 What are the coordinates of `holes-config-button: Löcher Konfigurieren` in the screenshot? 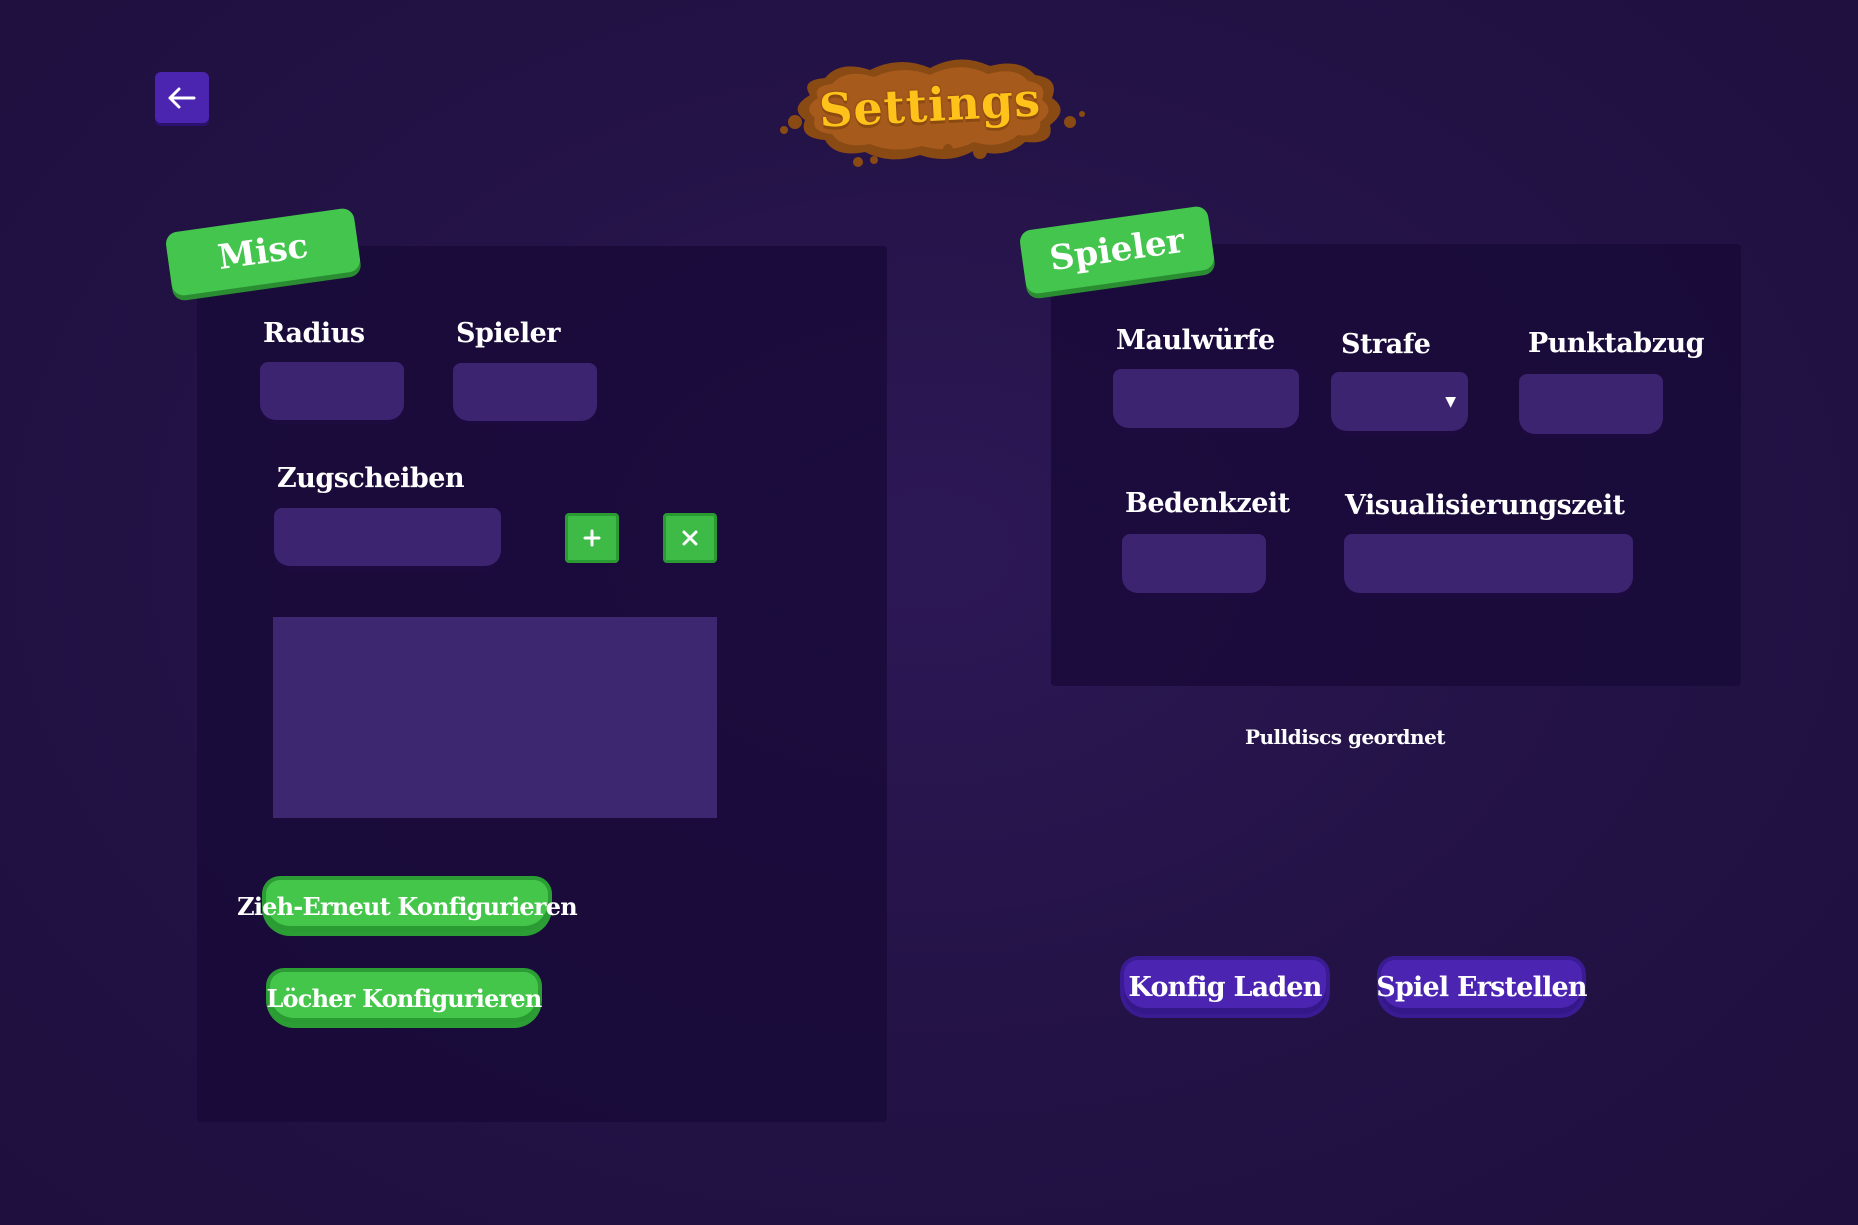 It's located at (404, 998).